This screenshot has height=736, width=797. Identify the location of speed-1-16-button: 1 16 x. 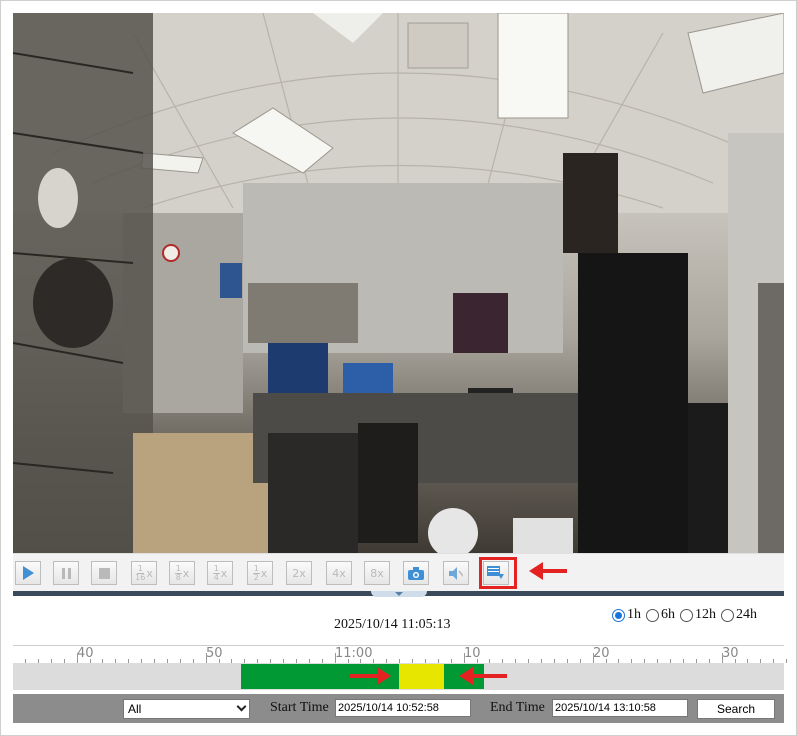
(144, 573).